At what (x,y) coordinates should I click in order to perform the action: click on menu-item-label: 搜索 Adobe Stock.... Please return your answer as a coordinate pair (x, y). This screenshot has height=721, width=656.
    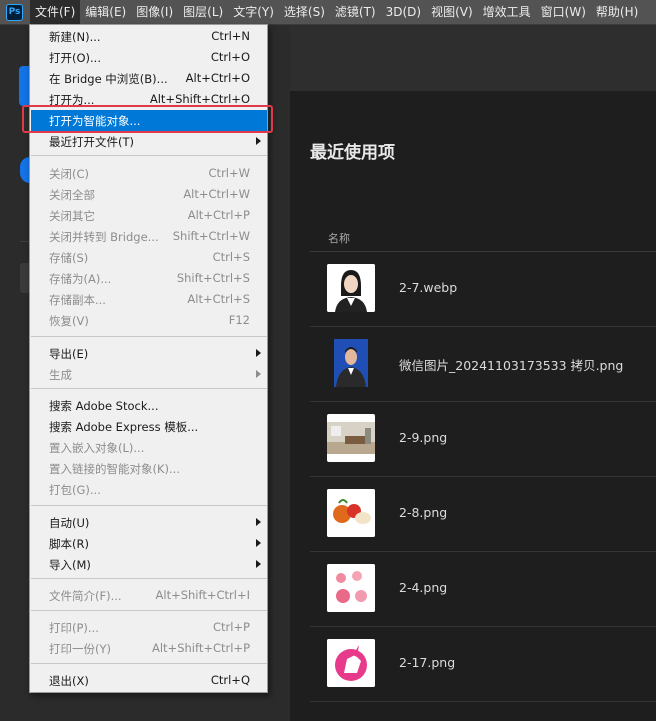
    Looking at the image, I should click on (104, 406).